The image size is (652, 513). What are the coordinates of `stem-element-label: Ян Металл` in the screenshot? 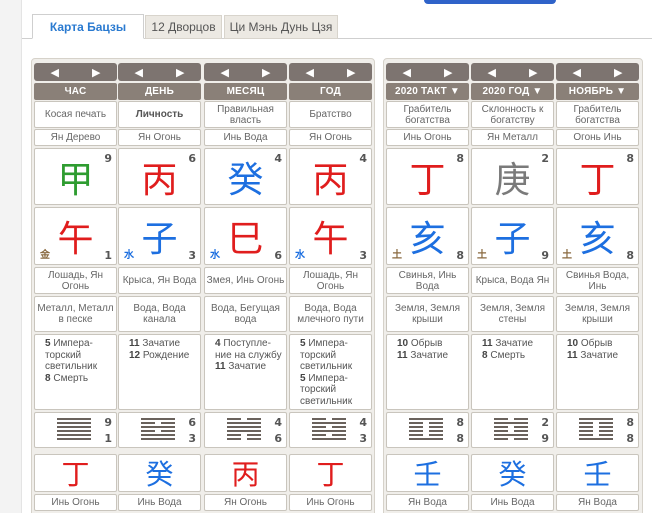 It's located at (512, 137).